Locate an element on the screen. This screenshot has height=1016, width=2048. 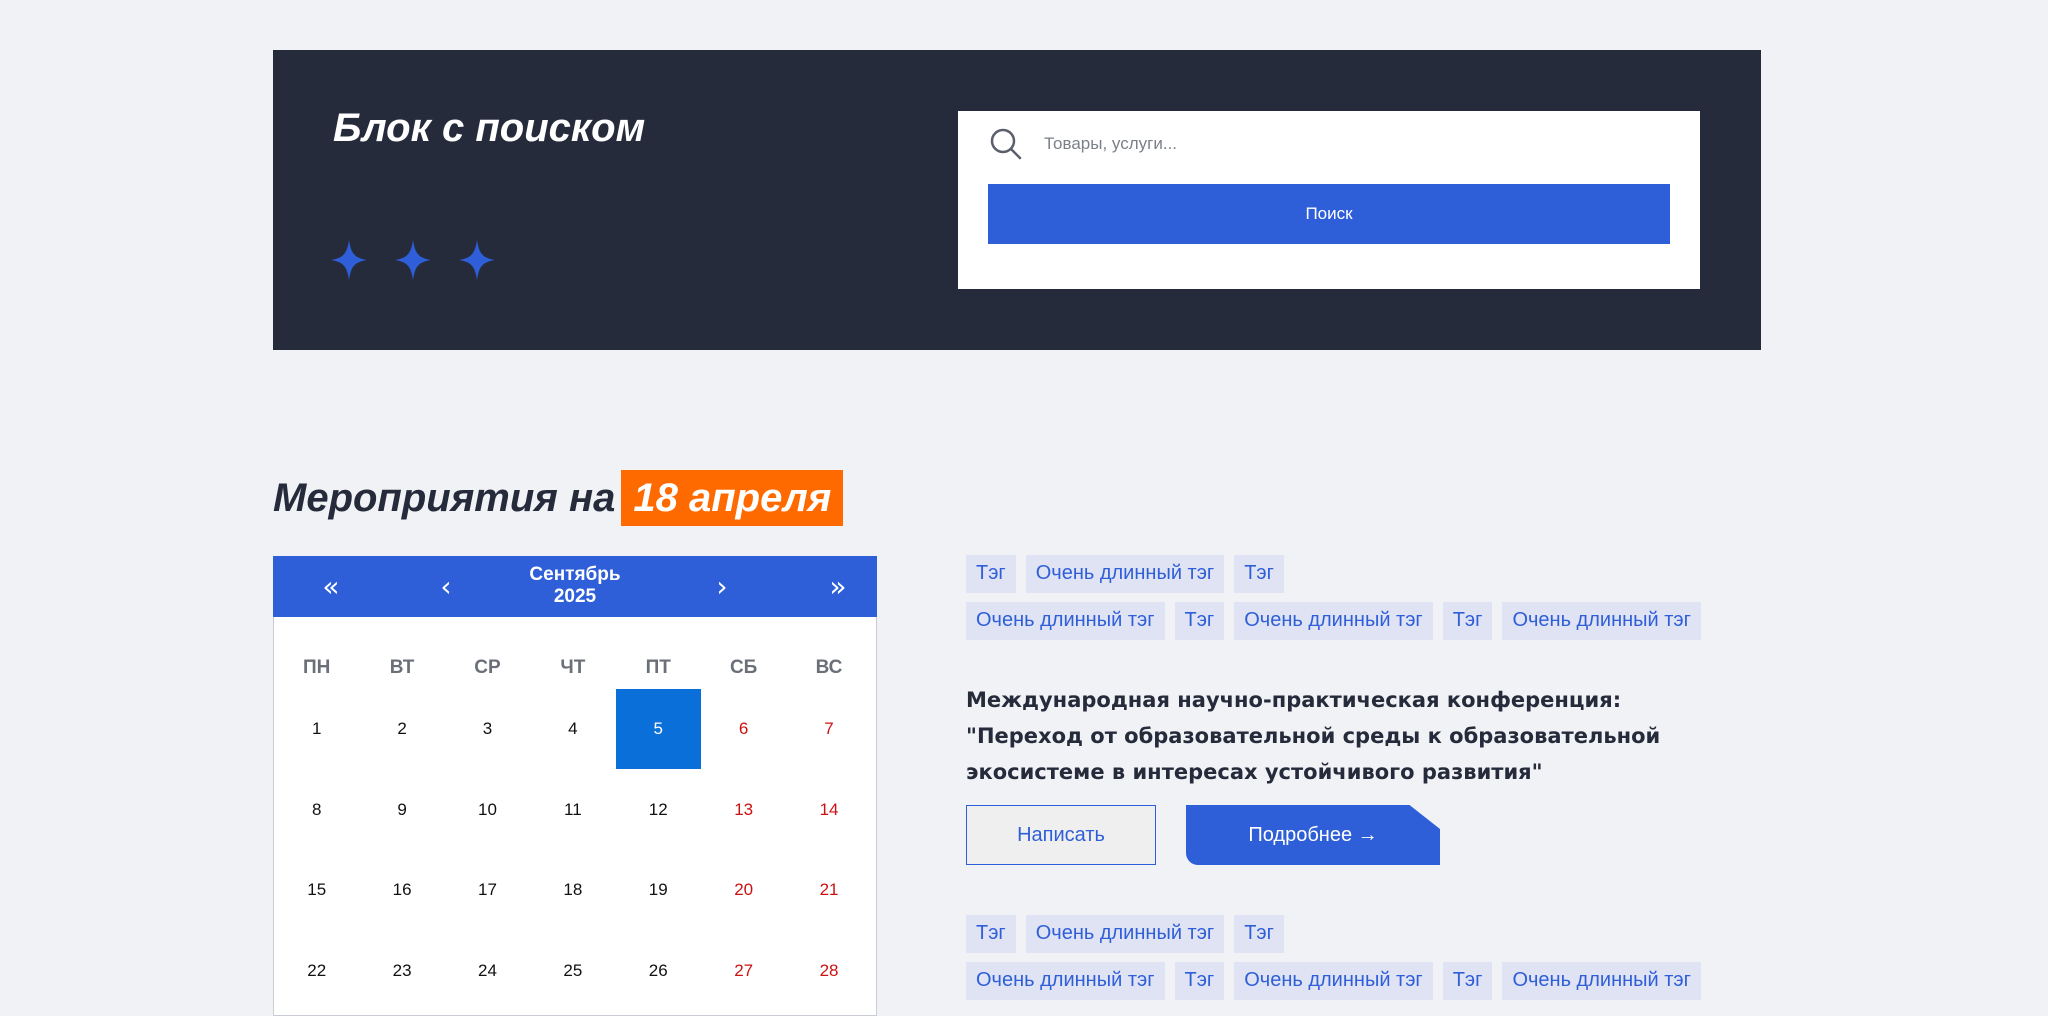
weekday-label: ПН is located at coordinates (317, 667).